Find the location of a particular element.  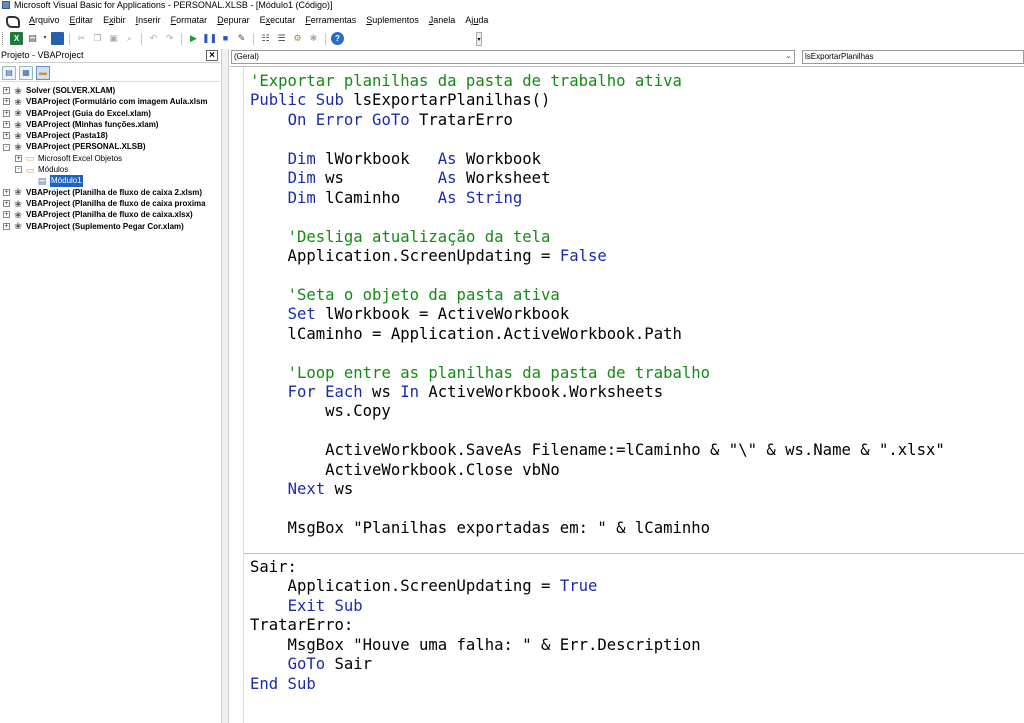

save-icon is located at coordinates (57, 38).